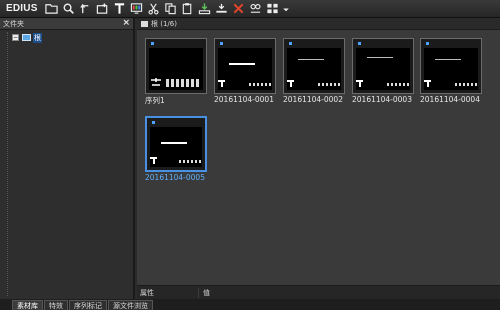 This screenshot has height=310, width=500. Describe the element at coordinates (450, 99) in the screenshot. I see `clip-name: 20161104-0004` at that location.